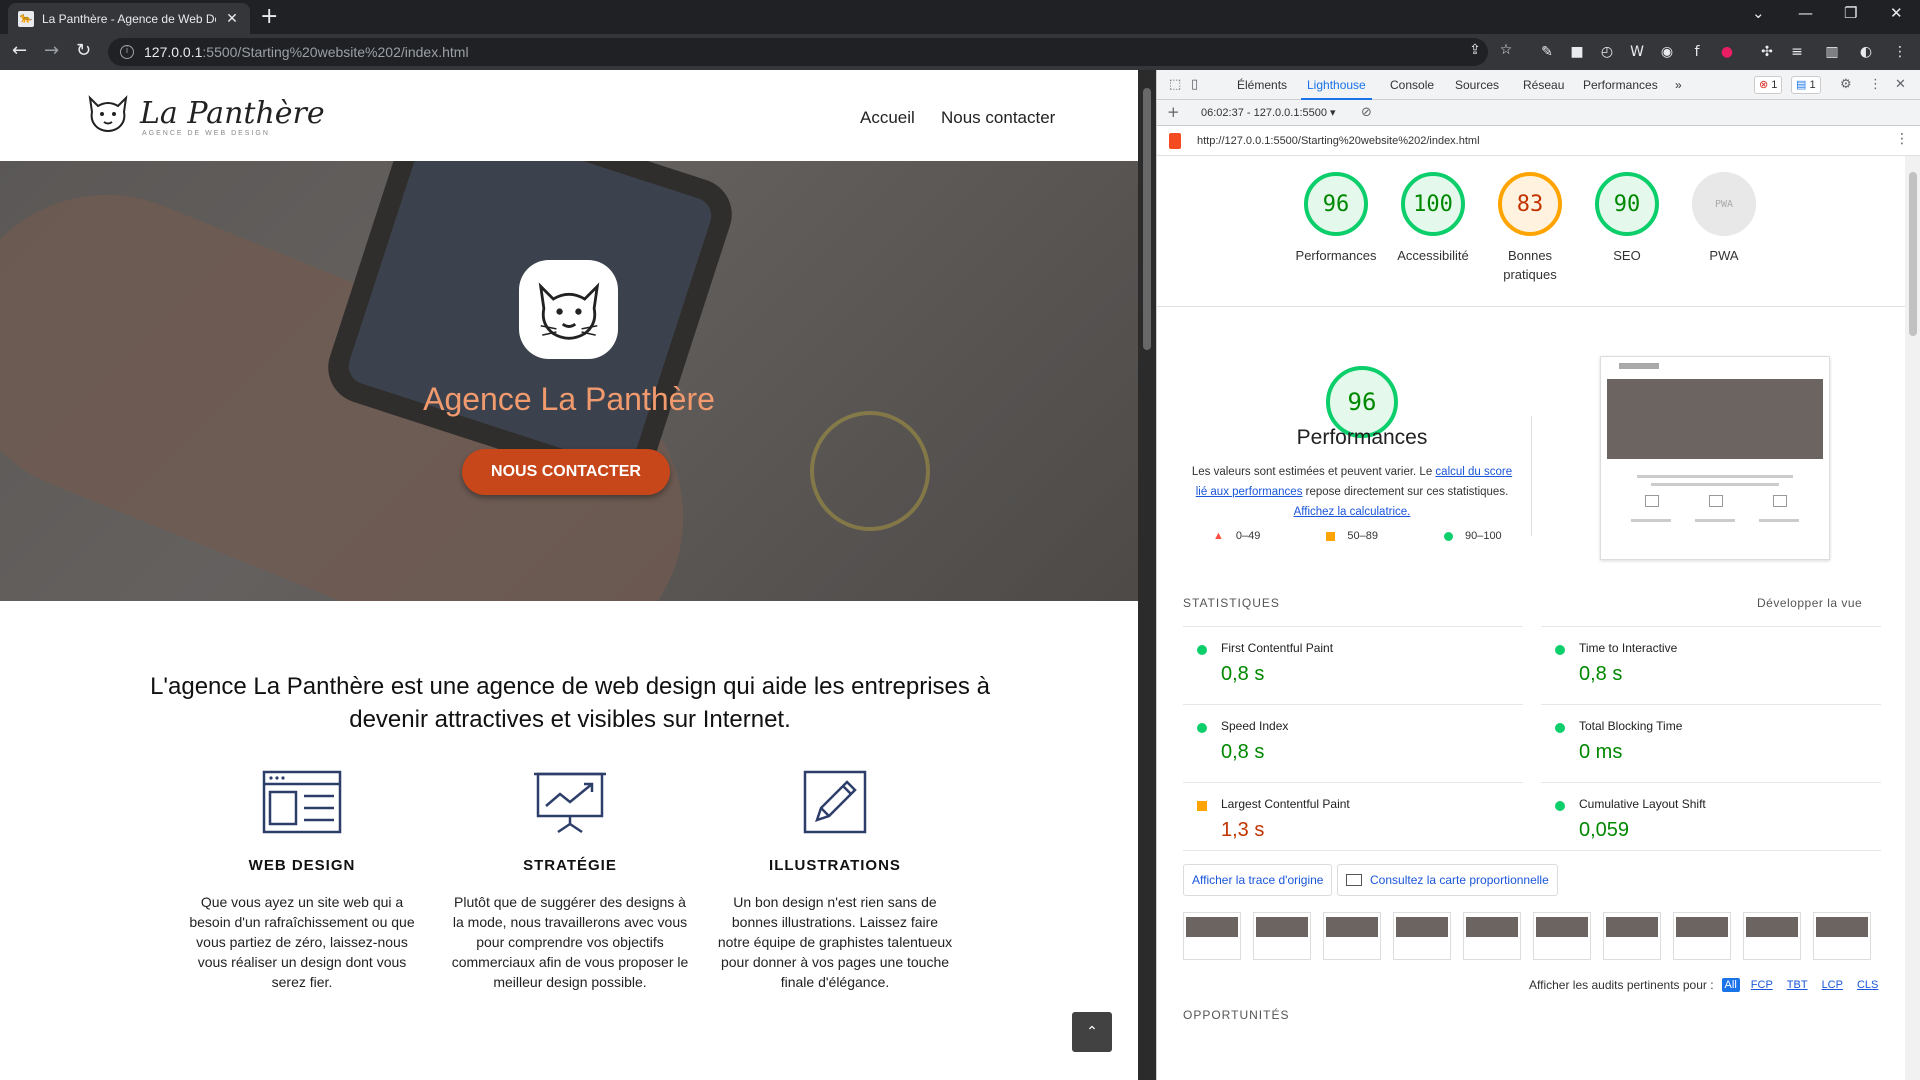 This screenshot has width=1920, height=1080. Describe the element at coordinates (1797, 985) in the screenshot. I see `filter-tbt: TBT` at that location.